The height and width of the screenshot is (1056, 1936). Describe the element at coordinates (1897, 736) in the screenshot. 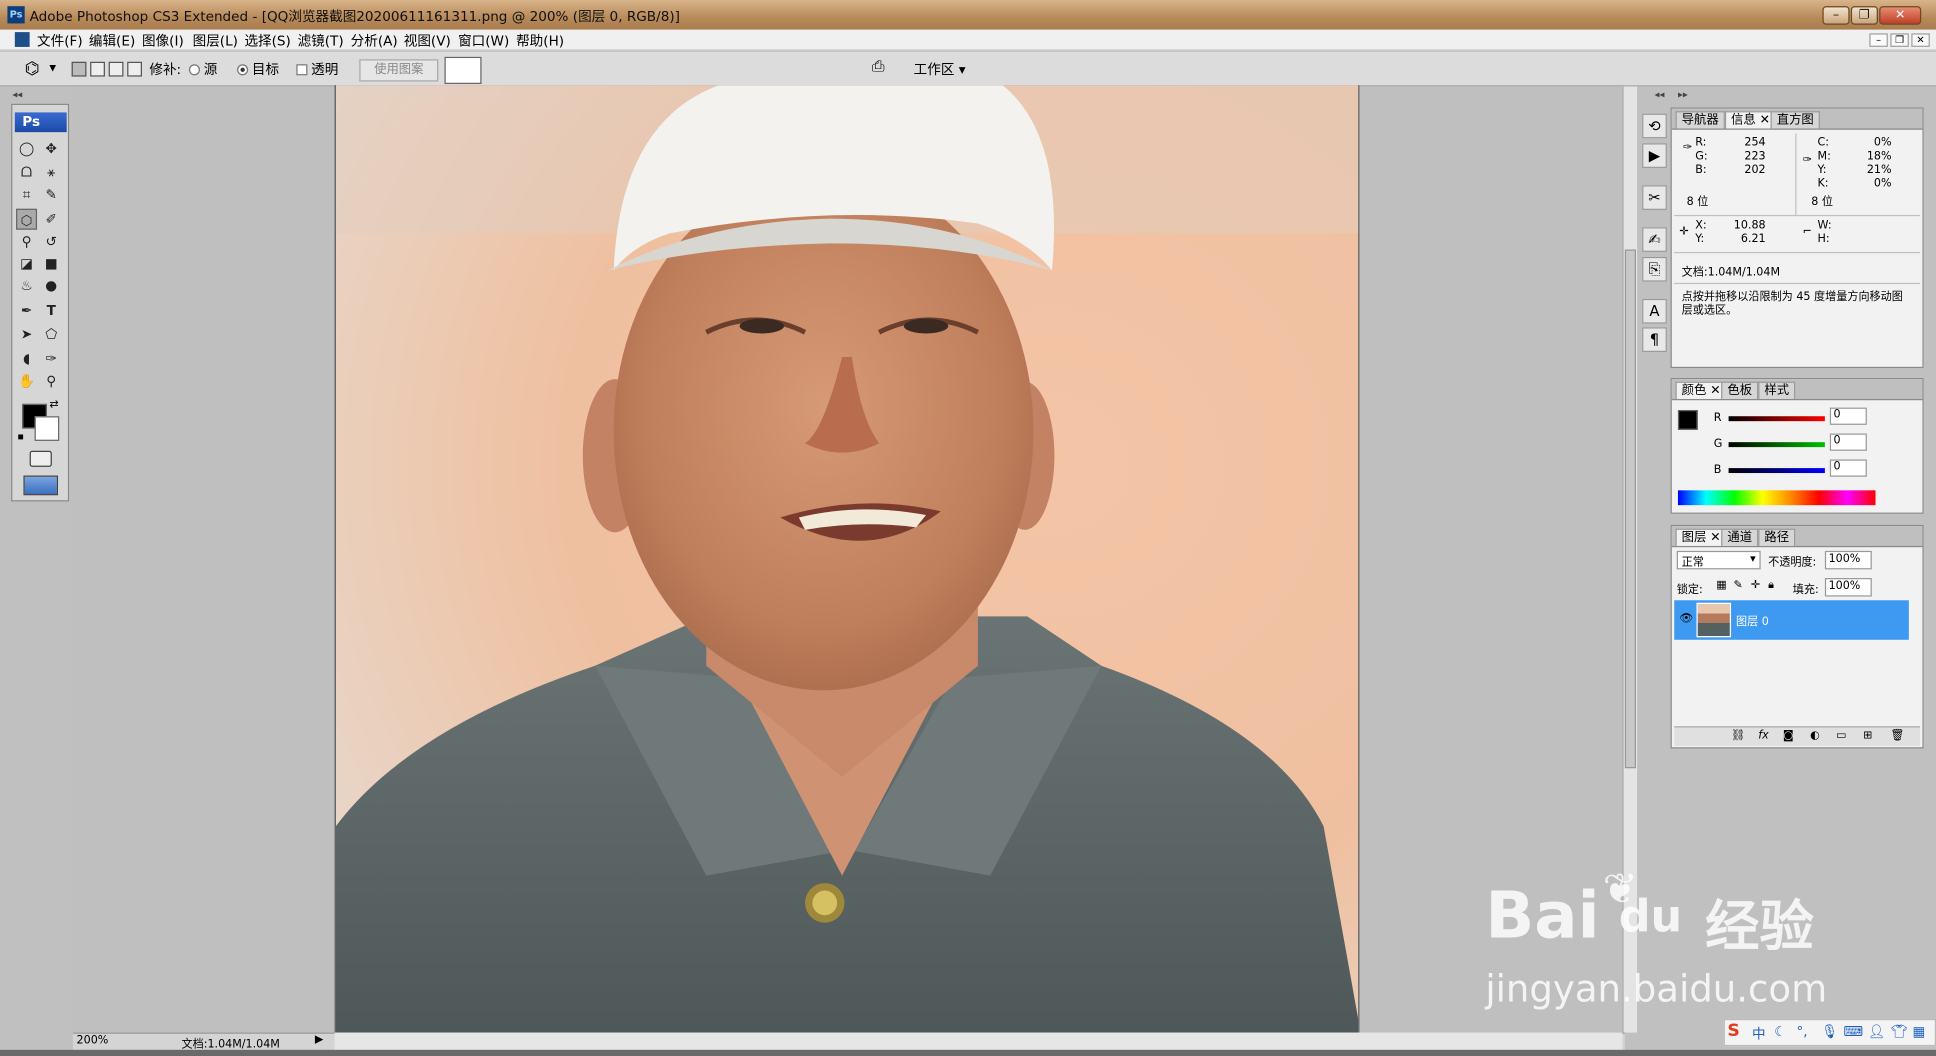

I see `delete-layer-icon: 🗑︎` at that location.